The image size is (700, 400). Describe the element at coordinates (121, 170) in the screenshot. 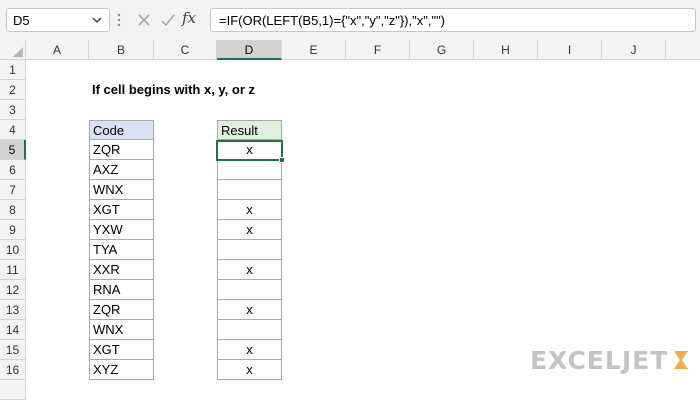

I see `code-cell: AXZ` at that location.